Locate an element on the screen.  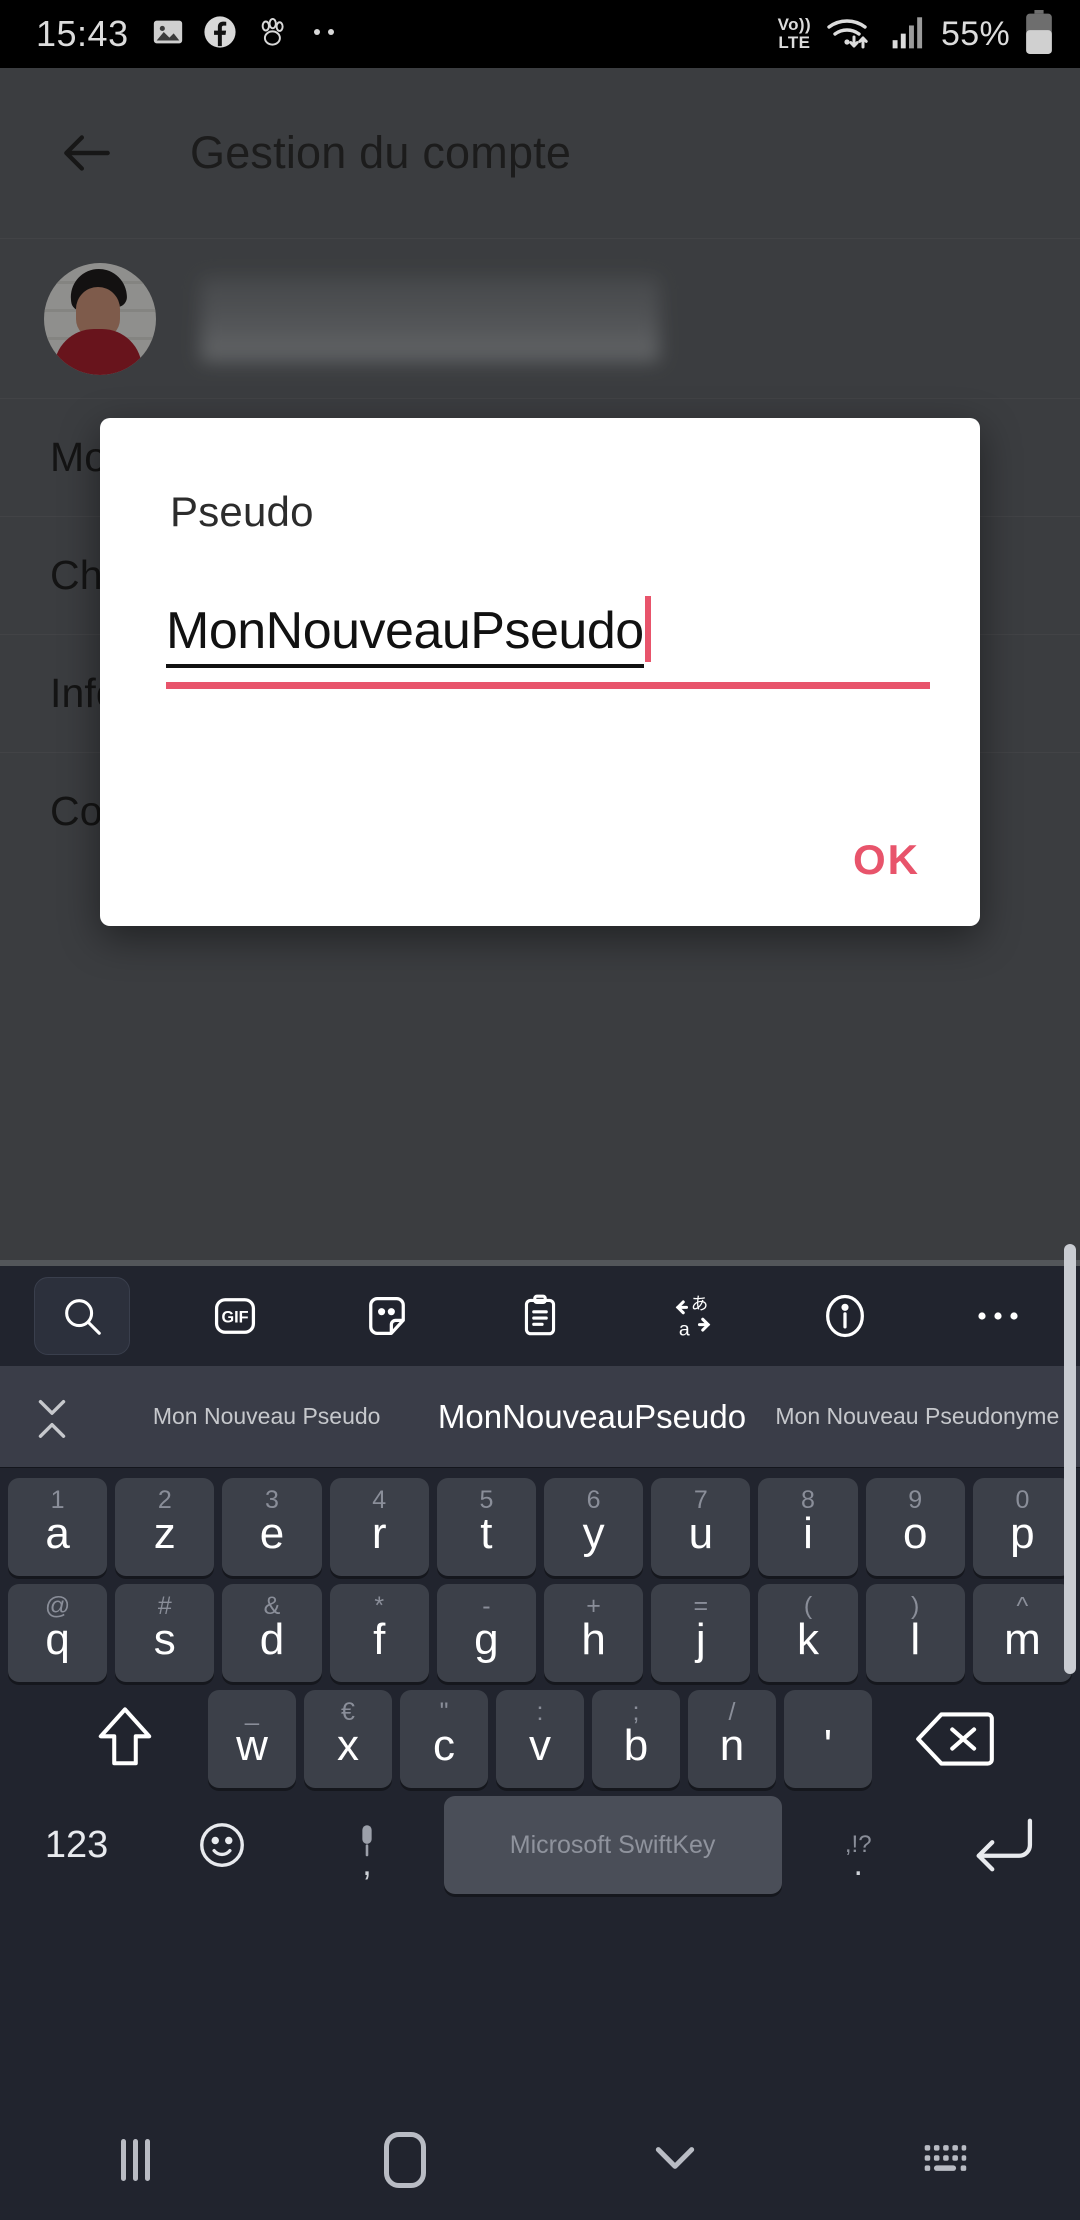
hide-keyboard-button is located at coordinates (675, 2160).